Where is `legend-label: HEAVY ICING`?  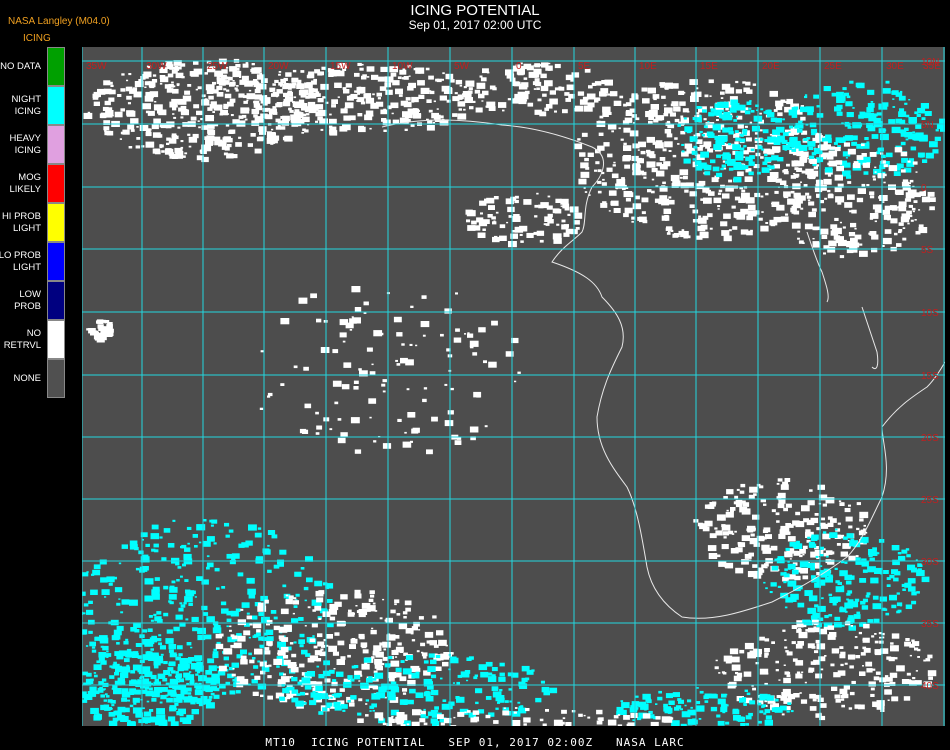 legend-label: HEAVY ICING is located at coordinates (25, 144).